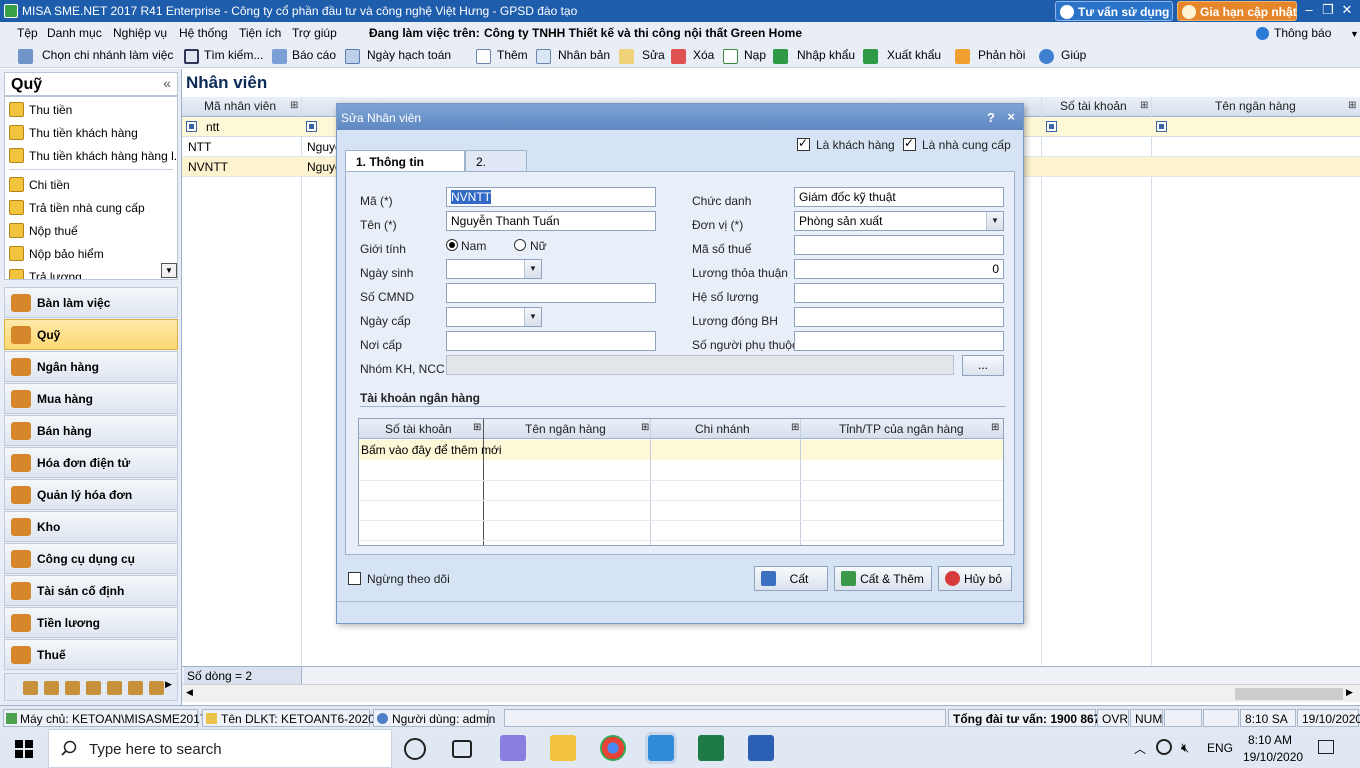 This screenshot has height=768, width=1360. Describe the element at coordinates (91, 622) in the screenshot. I see `module-tien-luong: Tiền lương` at that location.